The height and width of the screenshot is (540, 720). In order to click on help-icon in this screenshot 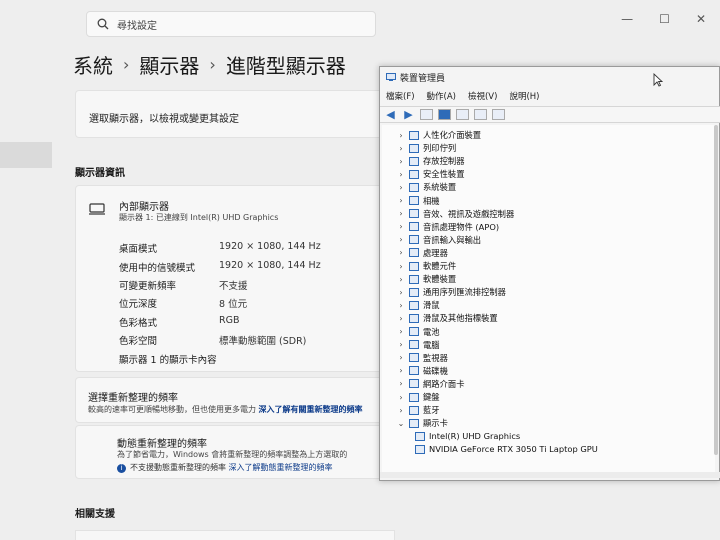, I will do `click(444, 114)`.